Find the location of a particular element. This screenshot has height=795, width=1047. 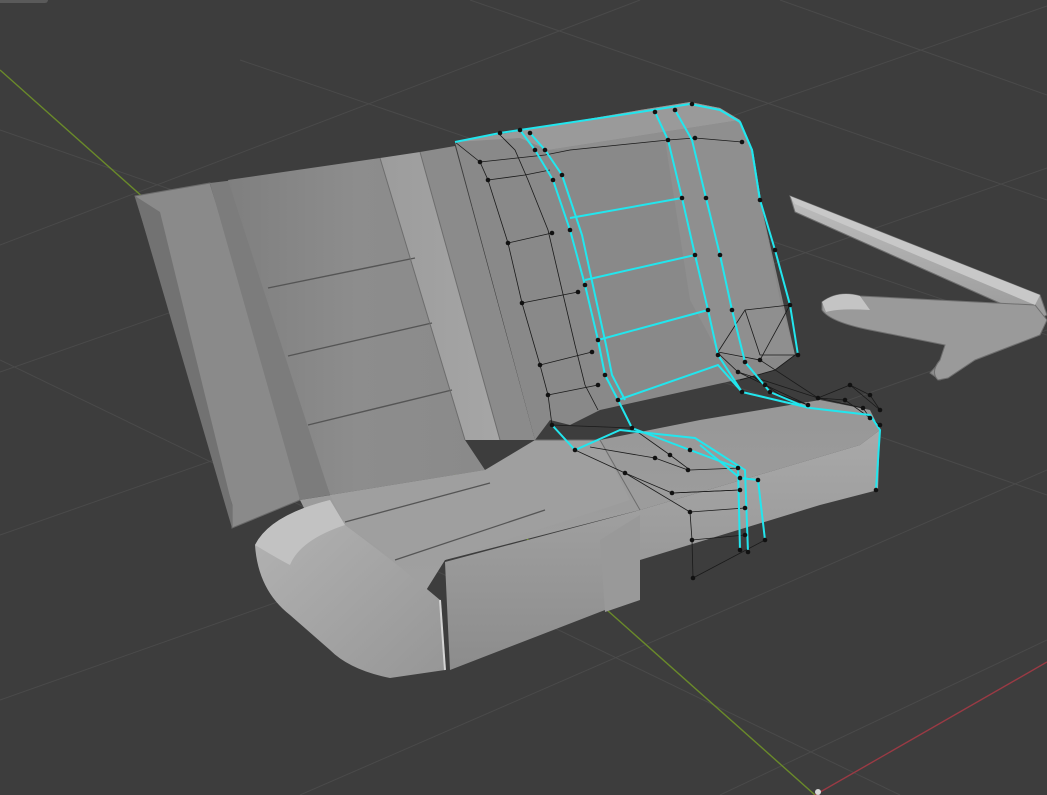

x-axis-line is located at coordinates (930, 728).